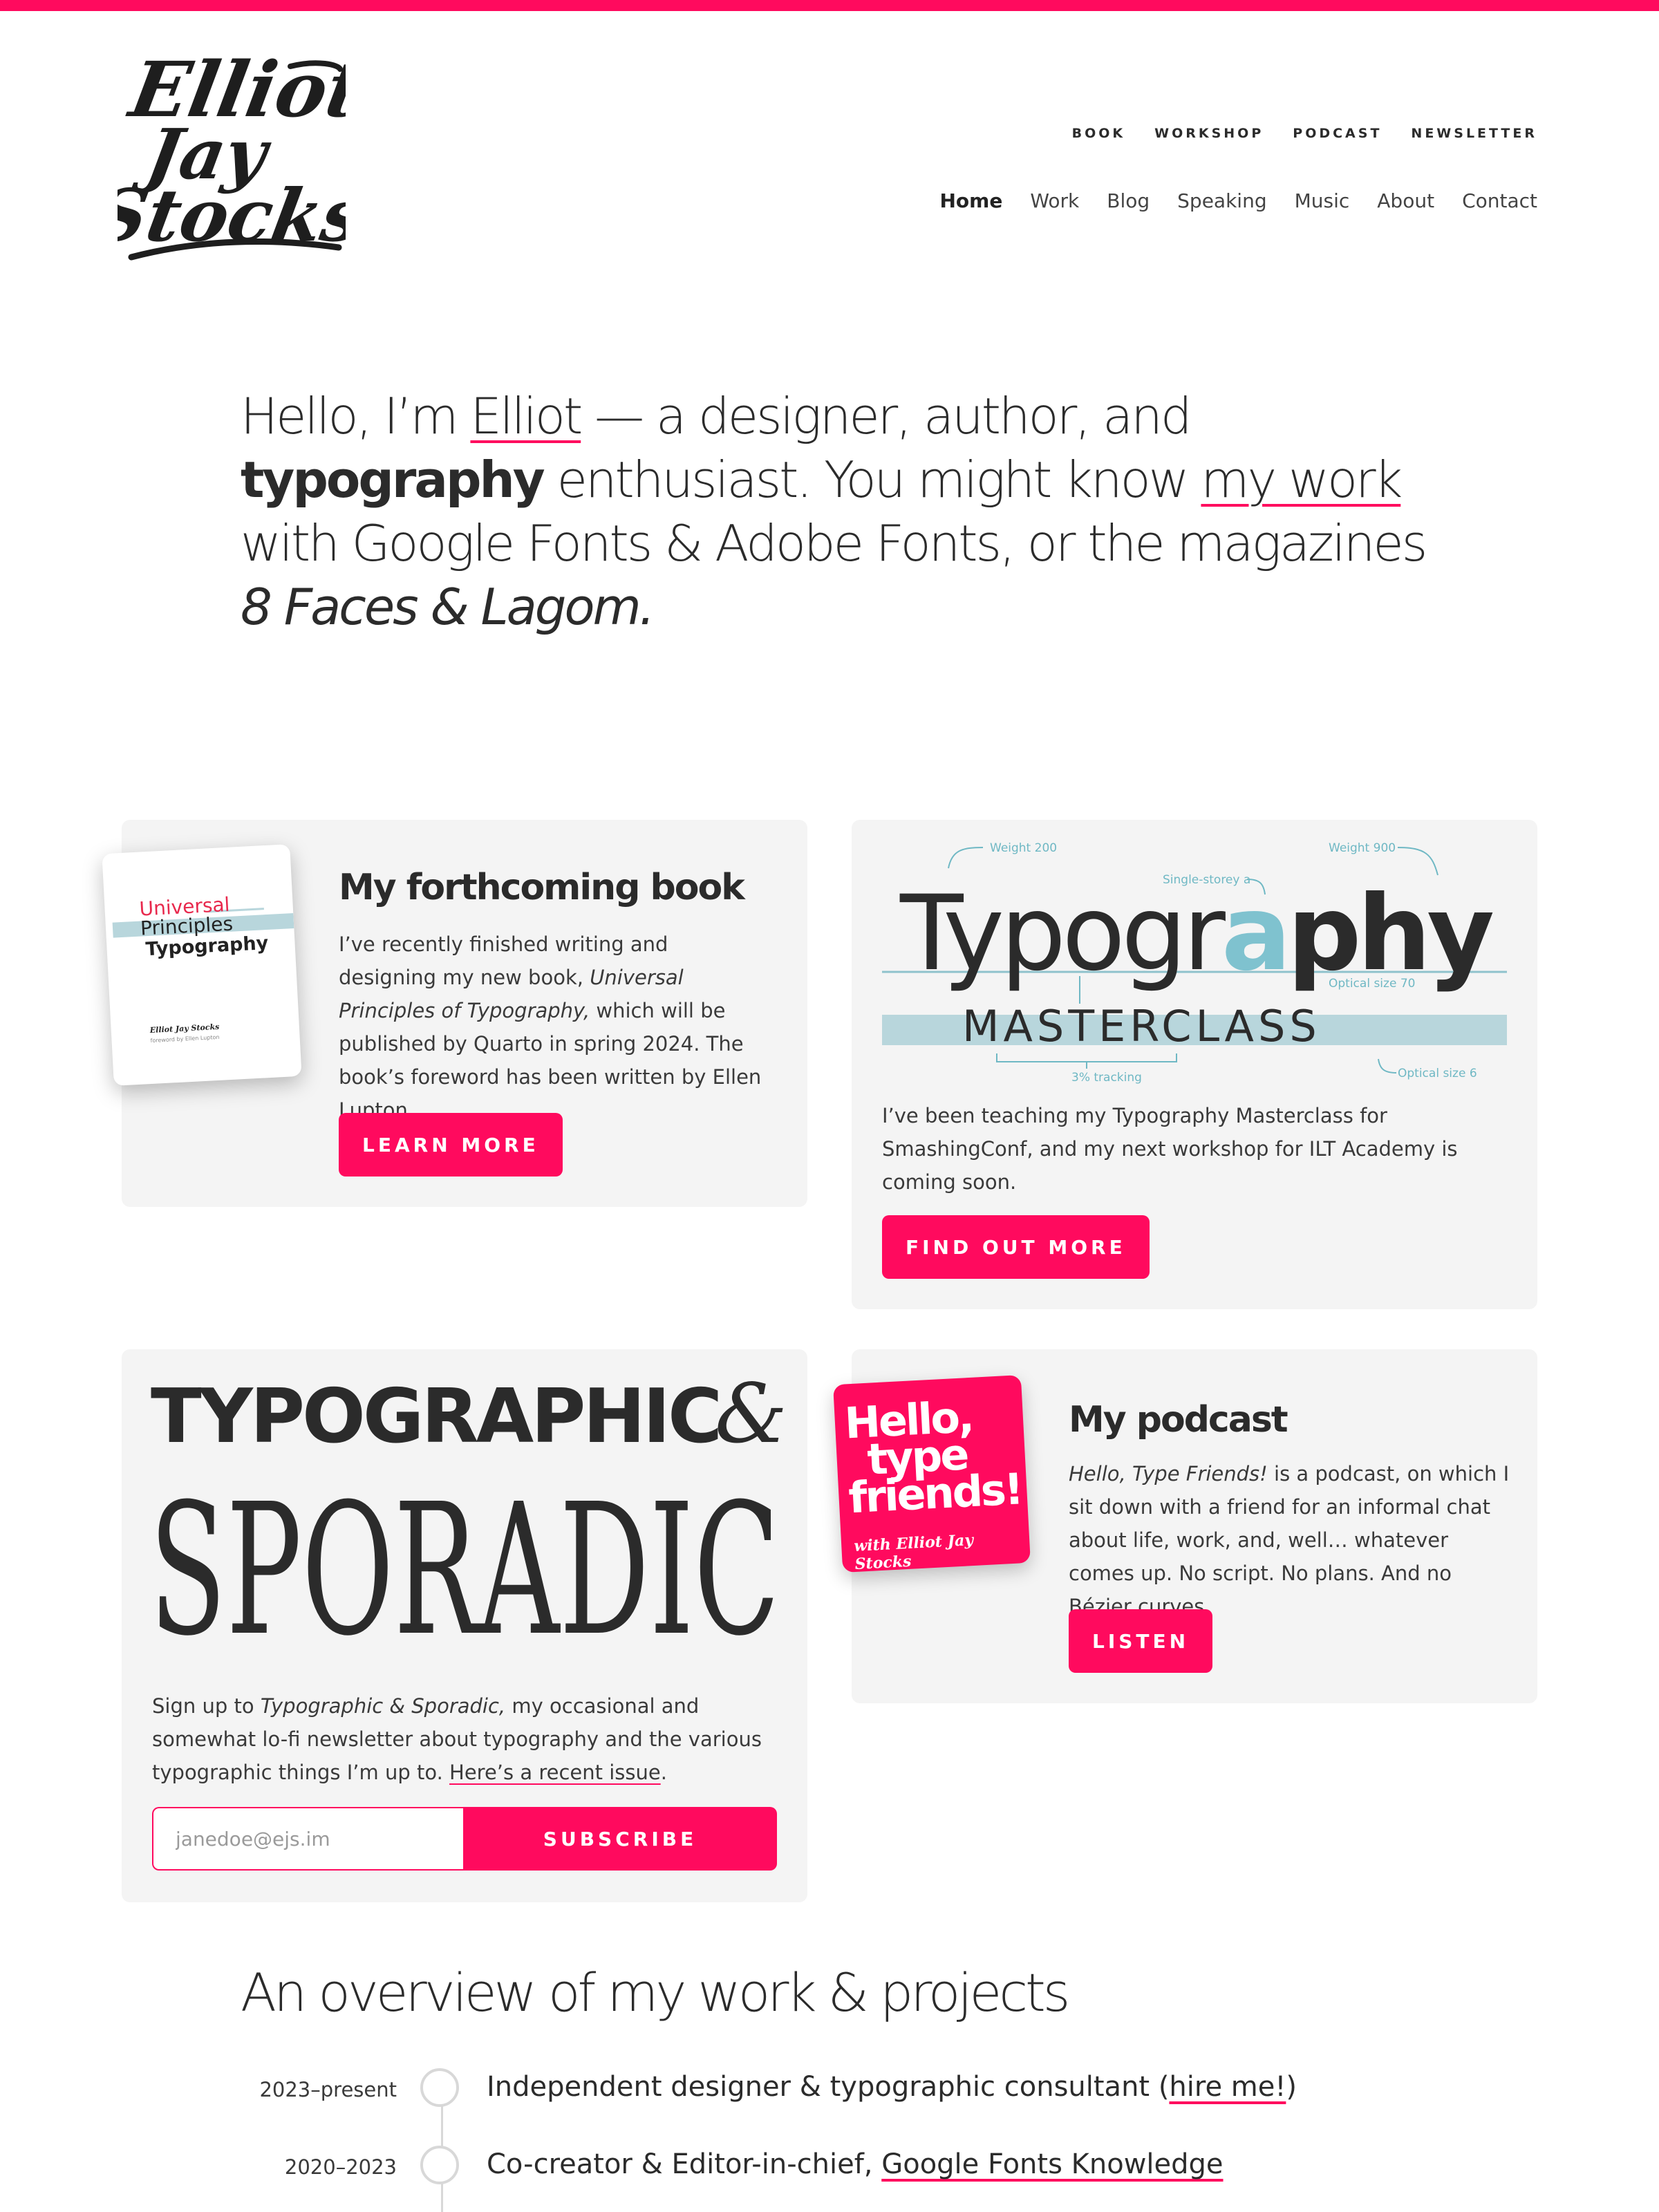 This screenshot has width=1659, height=2212. What do you see at coordinates (1168, 1474) in the screenshot?
I see `podcast-name-italic: Hello, Type Friends!` at bounding box center [1168, 1474].